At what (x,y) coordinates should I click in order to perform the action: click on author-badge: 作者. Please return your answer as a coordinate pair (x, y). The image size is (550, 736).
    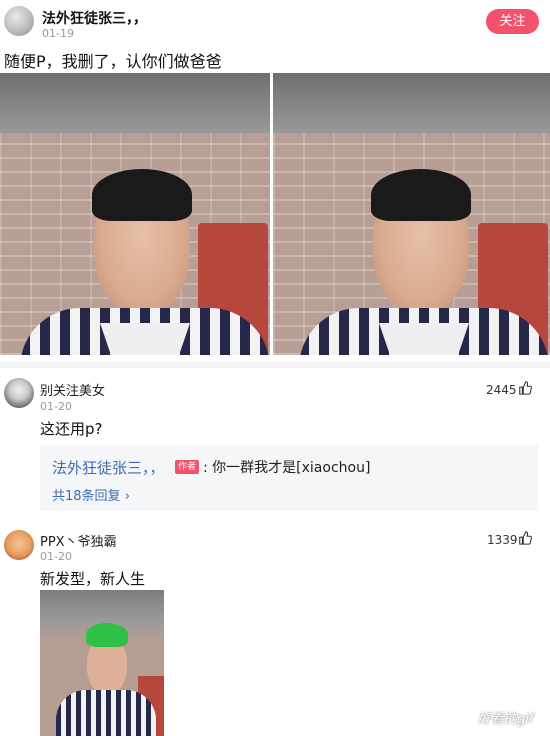
    Looking at the image, I should click on (187, 467).